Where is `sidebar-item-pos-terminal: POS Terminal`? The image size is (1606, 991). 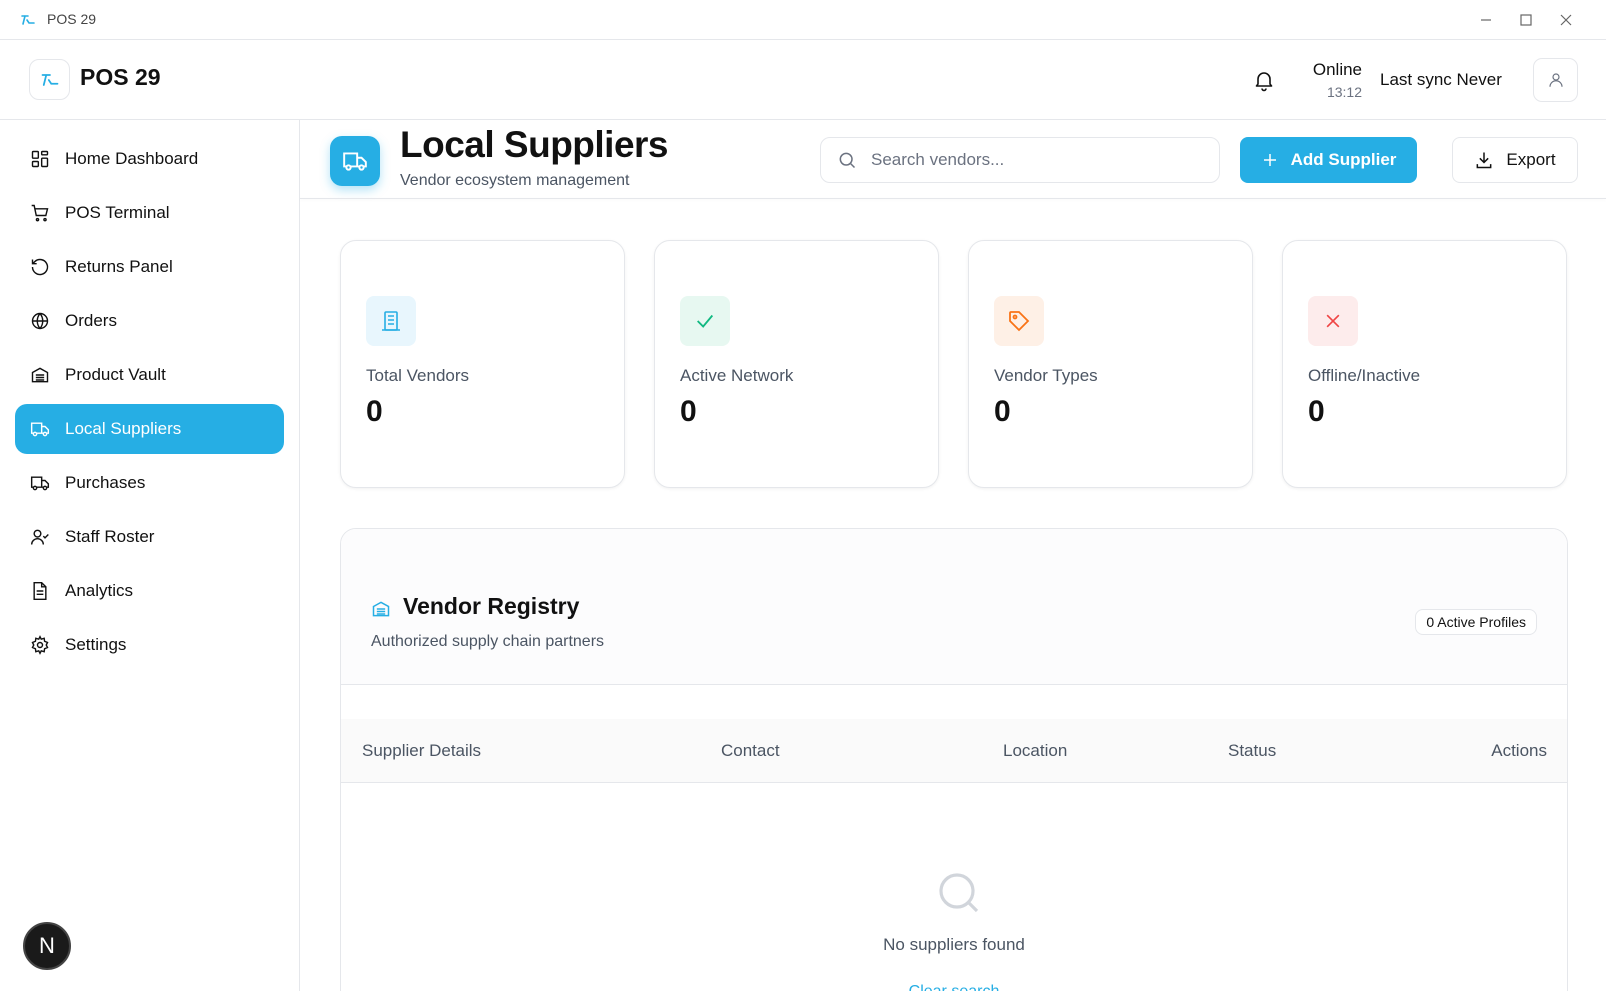 sidebar-item-pos-terminal: POS Terminal is located at coordinates (149, 213).